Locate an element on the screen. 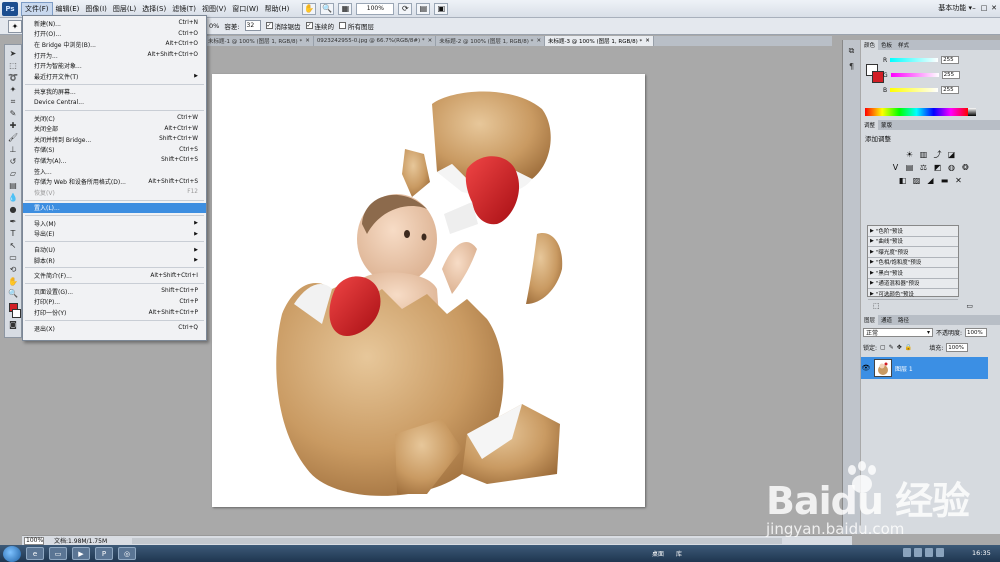 This screenshot has width=1000, height=562. preset-item: ▶ "色相/饱和度"预设 is located at coordinates (913, 263).